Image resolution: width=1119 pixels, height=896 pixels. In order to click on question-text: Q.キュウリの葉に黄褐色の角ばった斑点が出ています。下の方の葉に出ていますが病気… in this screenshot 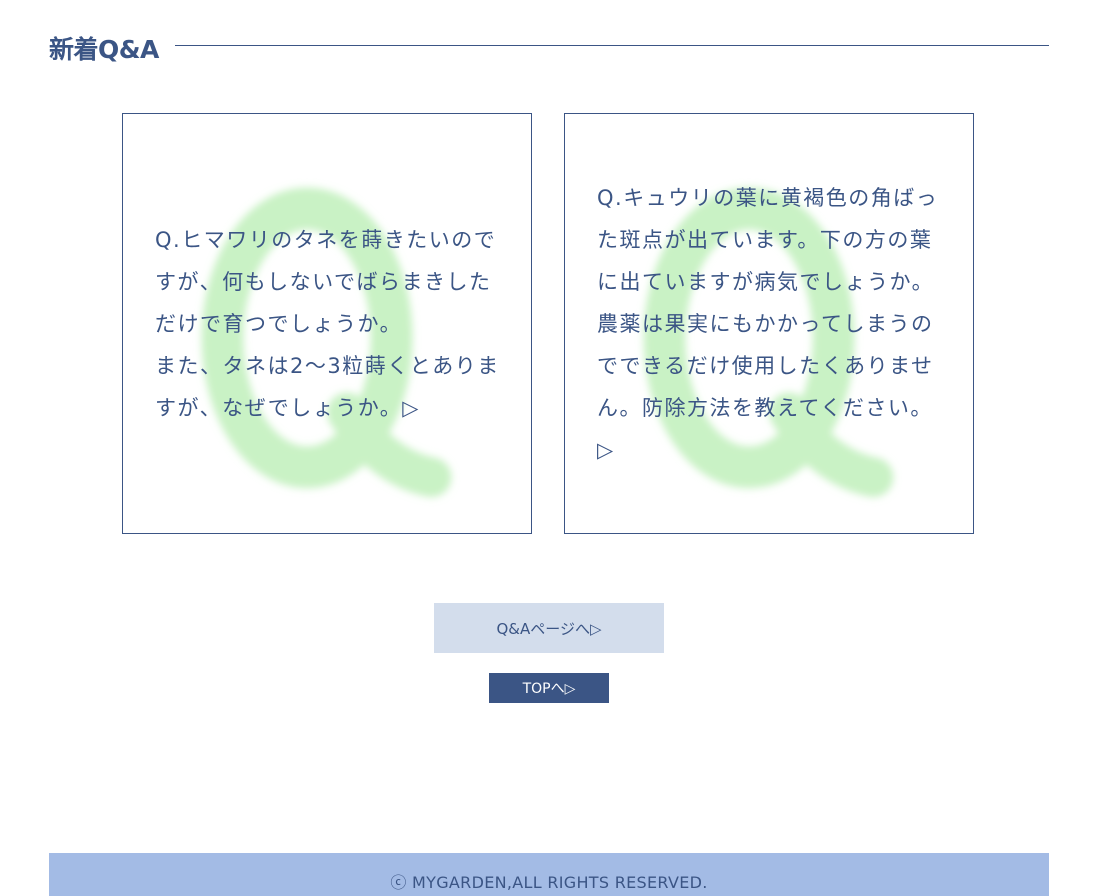, I will do `click(768, 323)`.